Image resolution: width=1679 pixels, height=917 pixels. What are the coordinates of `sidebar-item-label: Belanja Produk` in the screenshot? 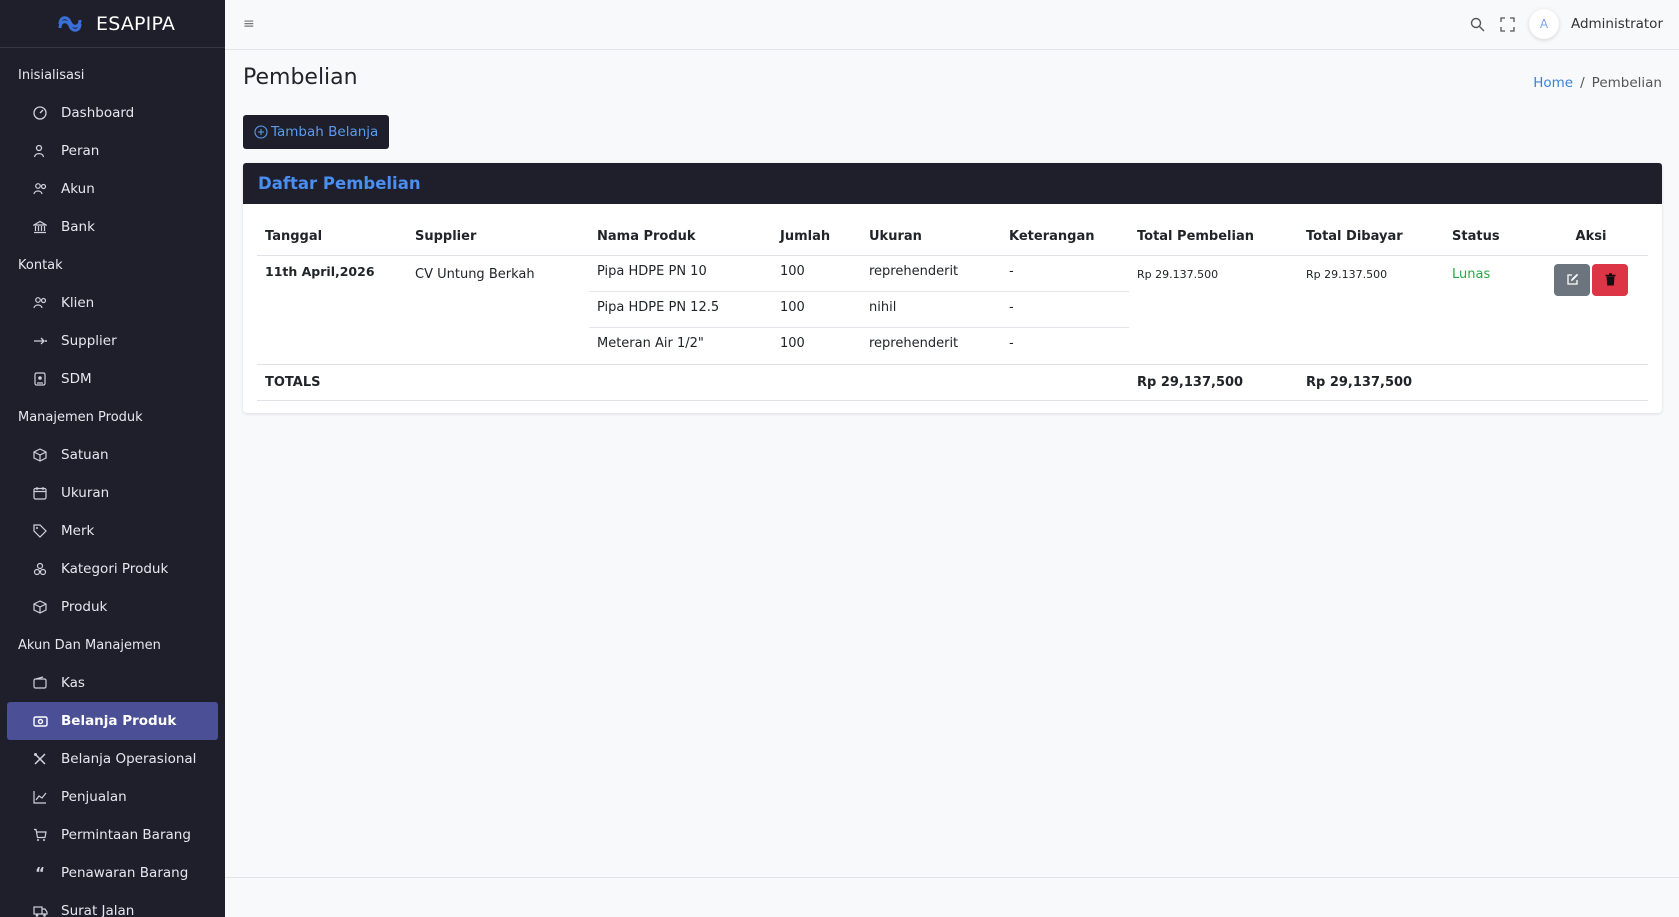 It's located at (119, 721).